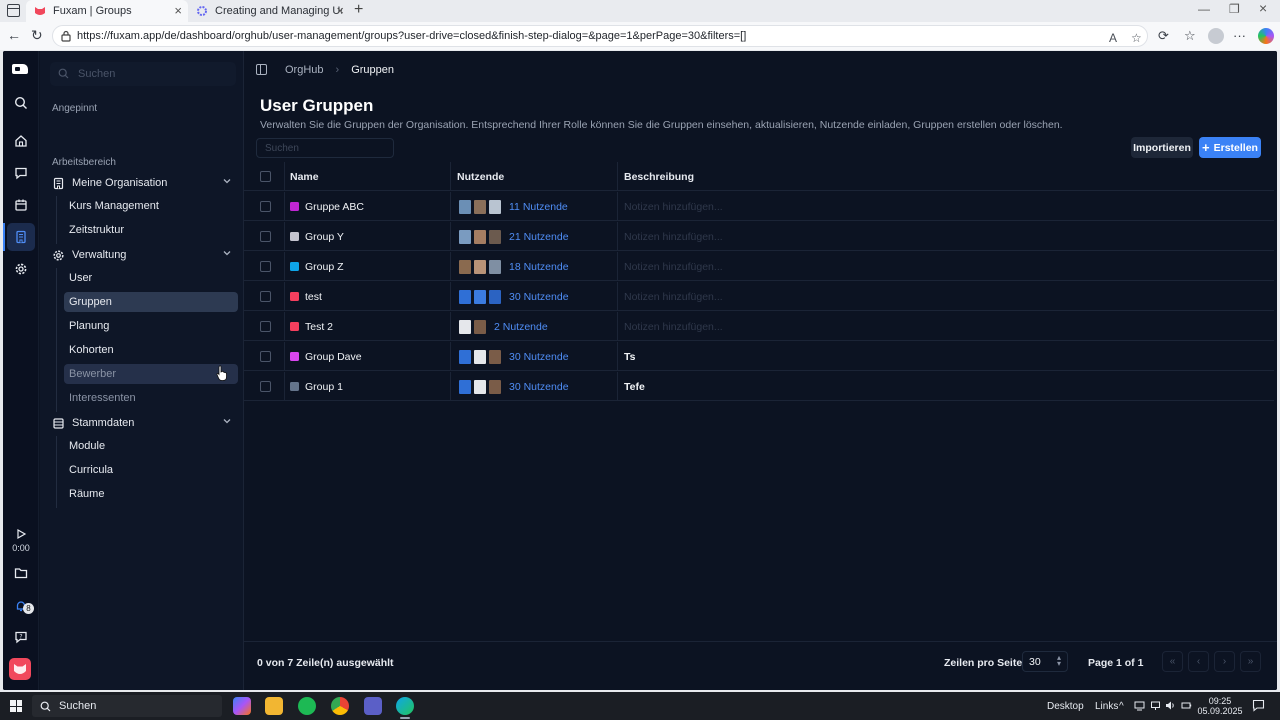 This screenshot has width=1280, height=720. Describe the element at coordinates (142, 255) in the screenshot. I see `sidebar-group-verwaltung: Verwaltung` at that location.